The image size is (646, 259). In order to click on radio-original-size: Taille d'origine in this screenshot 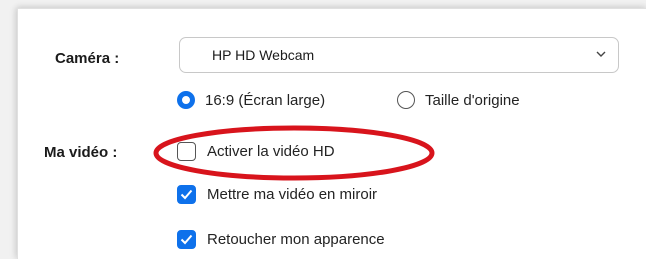, I will do `click(458, 100)`.